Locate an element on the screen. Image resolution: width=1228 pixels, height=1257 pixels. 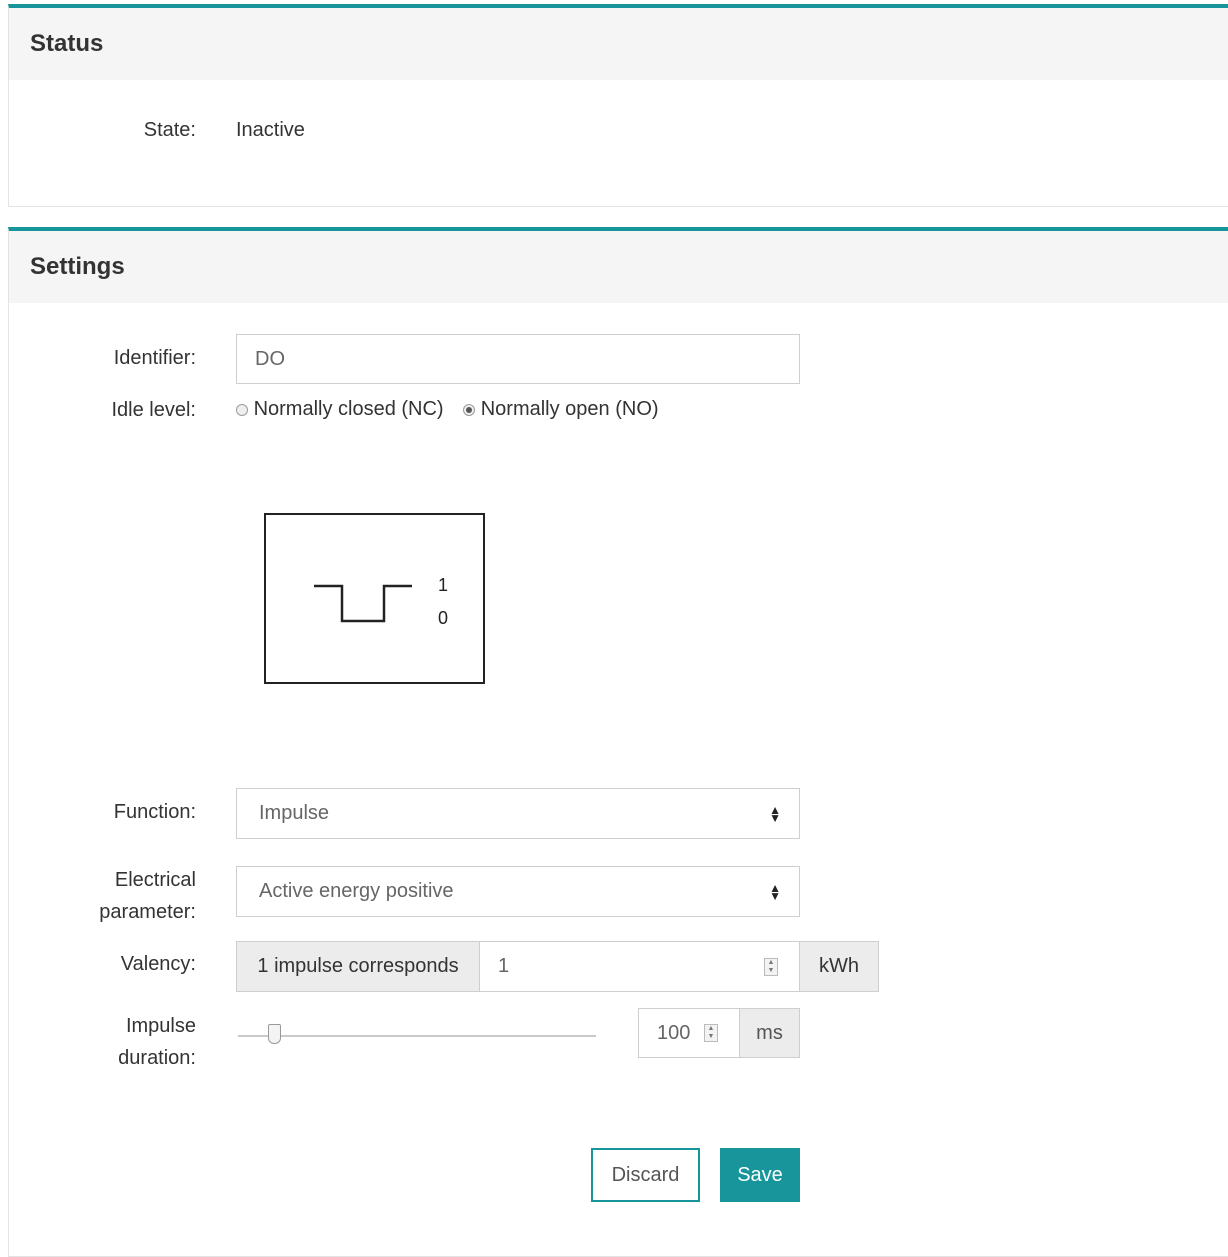
settings-panel-title: Settings is located at coordinates (618, 267).